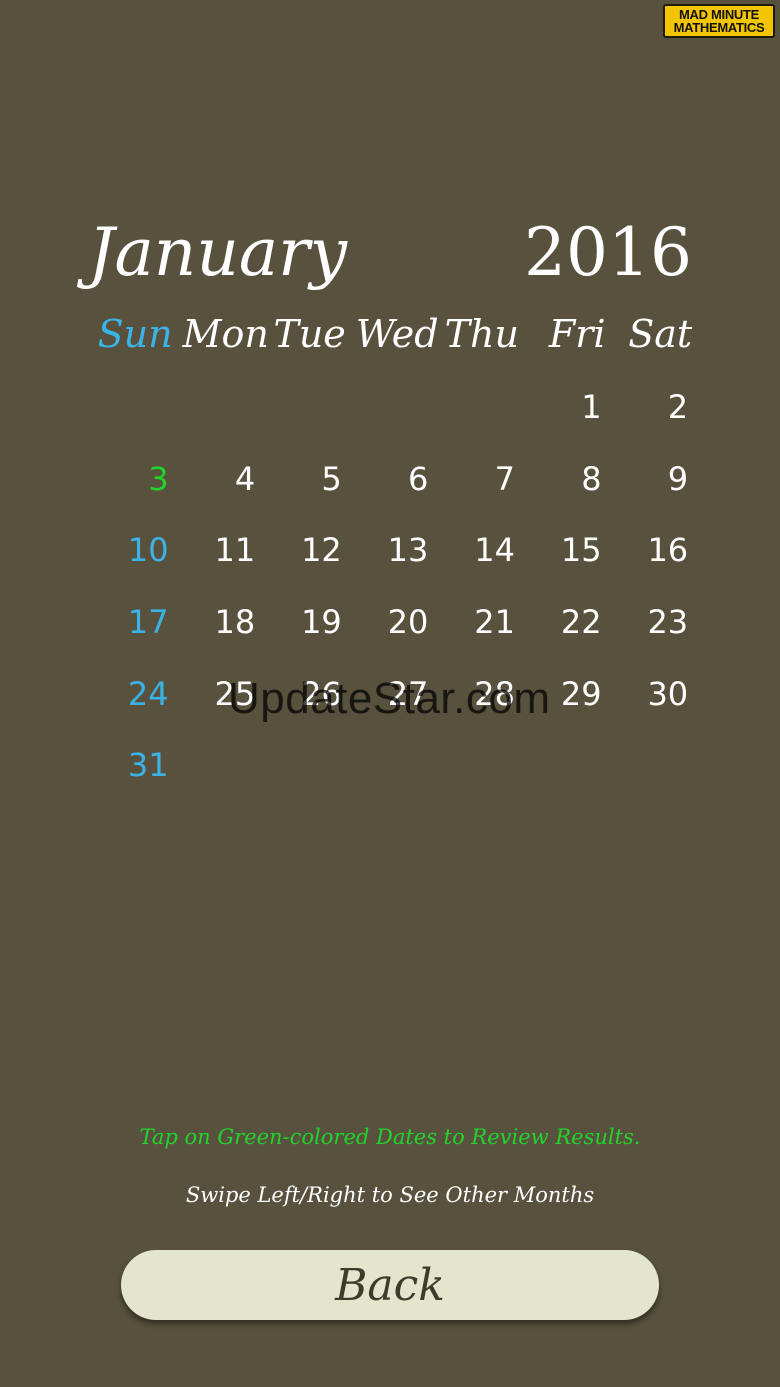  I want to click on weekday-sat: Sat, so click(660, 334).